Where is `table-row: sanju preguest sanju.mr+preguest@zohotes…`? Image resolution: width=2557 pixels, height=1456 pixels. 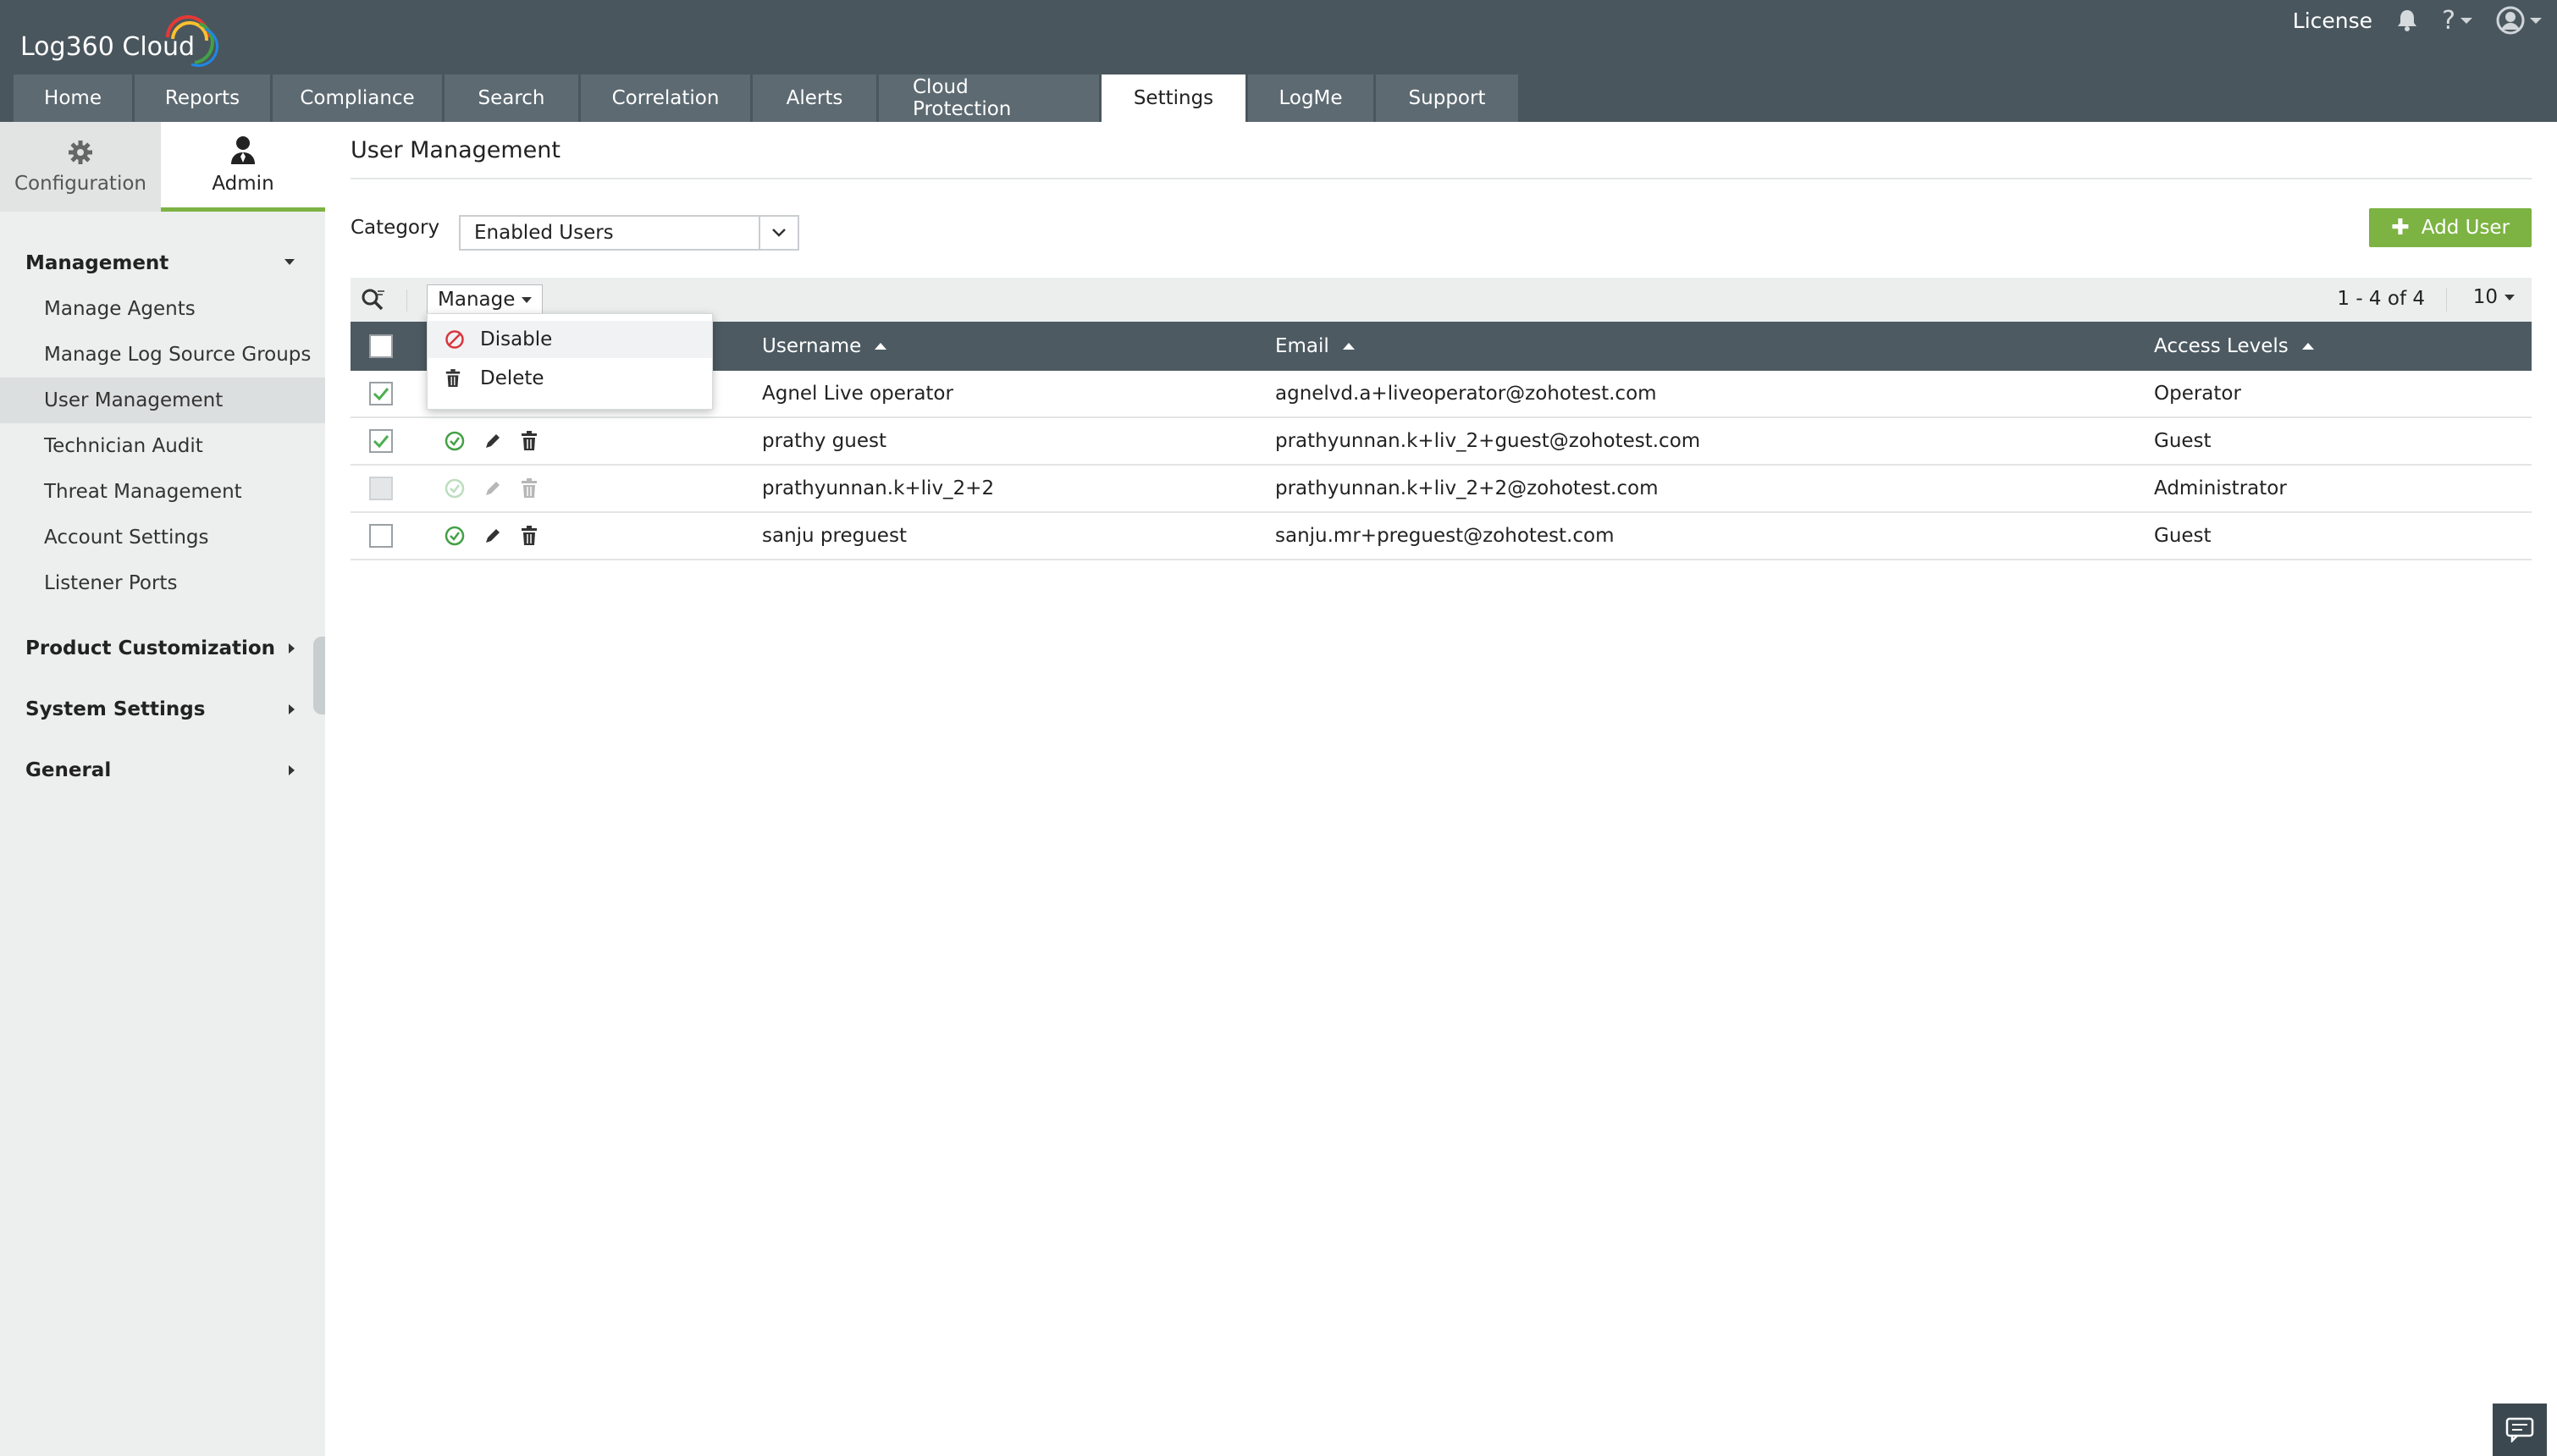
table-row: sanju preguest sanju.mr+preguest@zohotes… is located at coordinates (1441, 536).